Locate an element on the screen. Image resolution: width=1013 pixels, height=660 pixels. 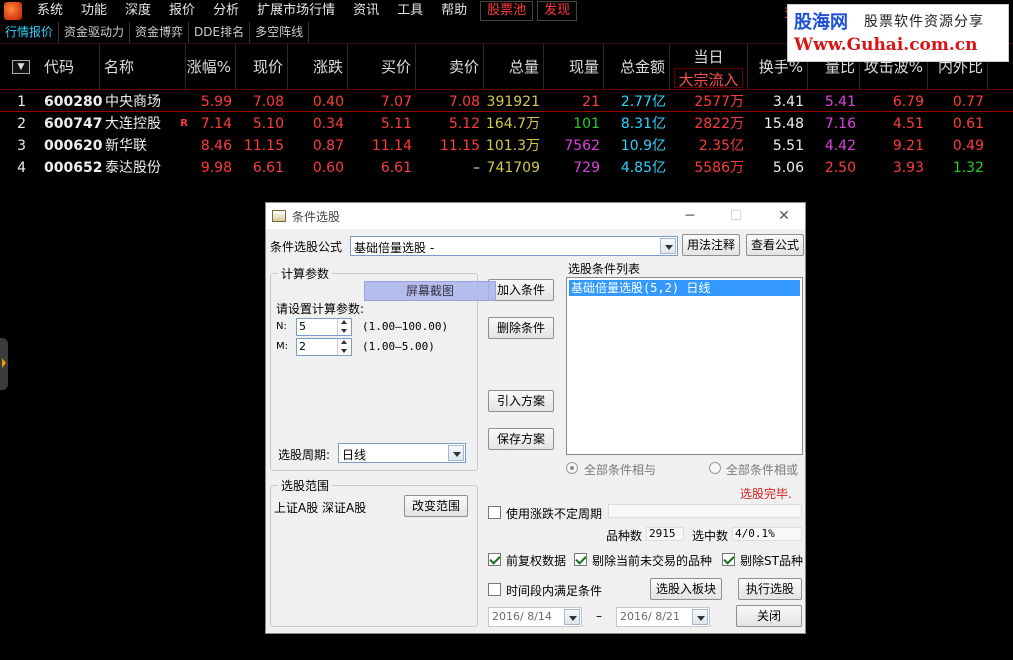
row-ask: 11.15 is located at coordinates (459, 146).